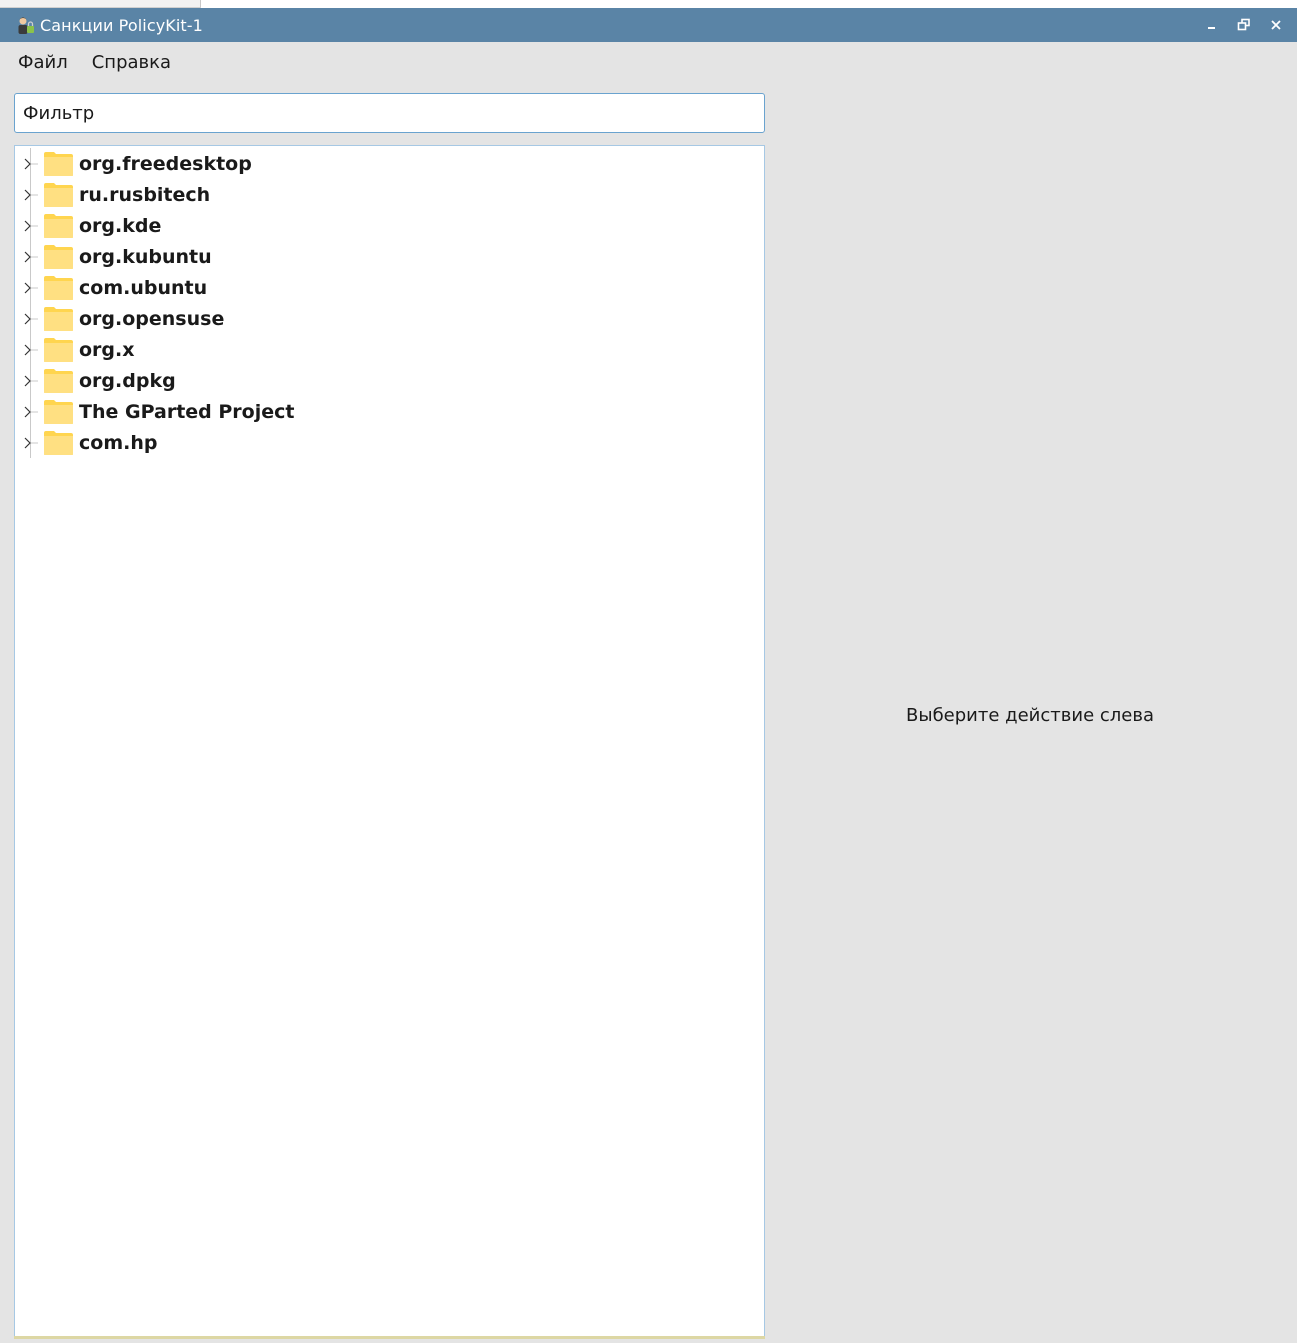 Image resolution: width=1297 pixels, height=1343 pixels. What do you see at coordinates (1212, 25) in the screenshot?
I see `minimize-button` at bounding box center [1212, 25].